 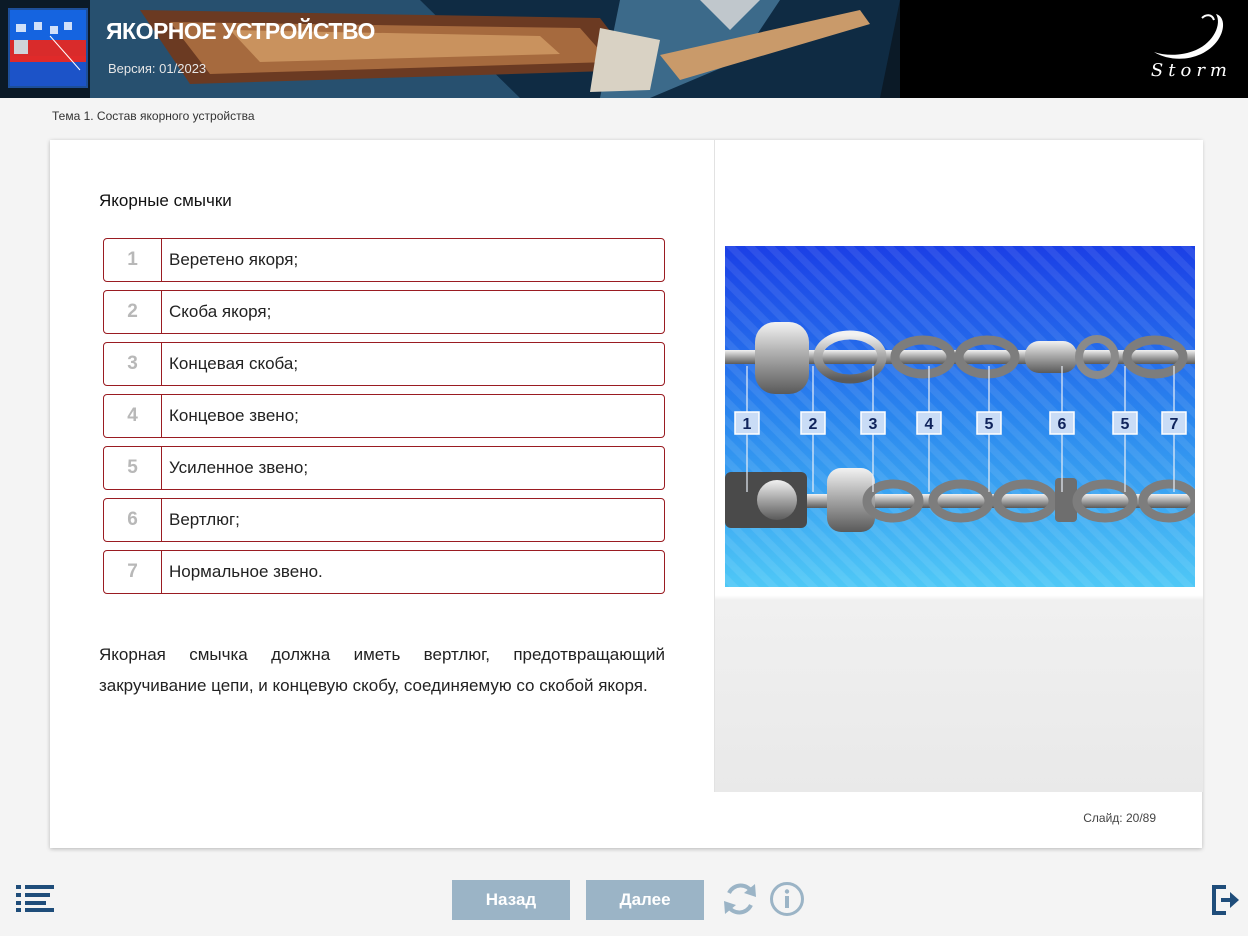 I want to click on svg-text: 3, so click(x=873, y=424).